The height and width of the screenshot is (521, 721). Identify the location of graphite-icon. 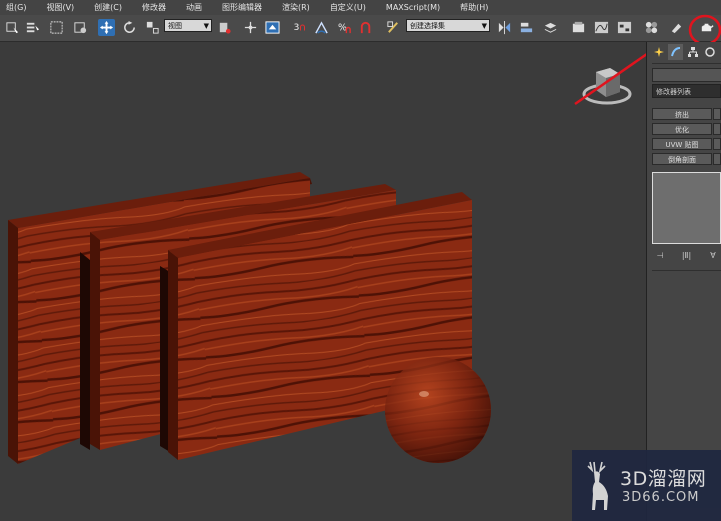
(578, 27).